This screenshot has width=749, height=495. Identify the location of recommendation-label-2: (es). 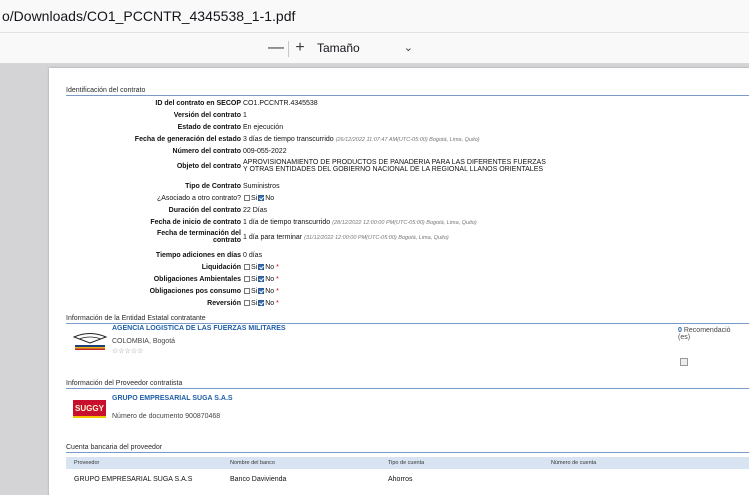
(684, 337).